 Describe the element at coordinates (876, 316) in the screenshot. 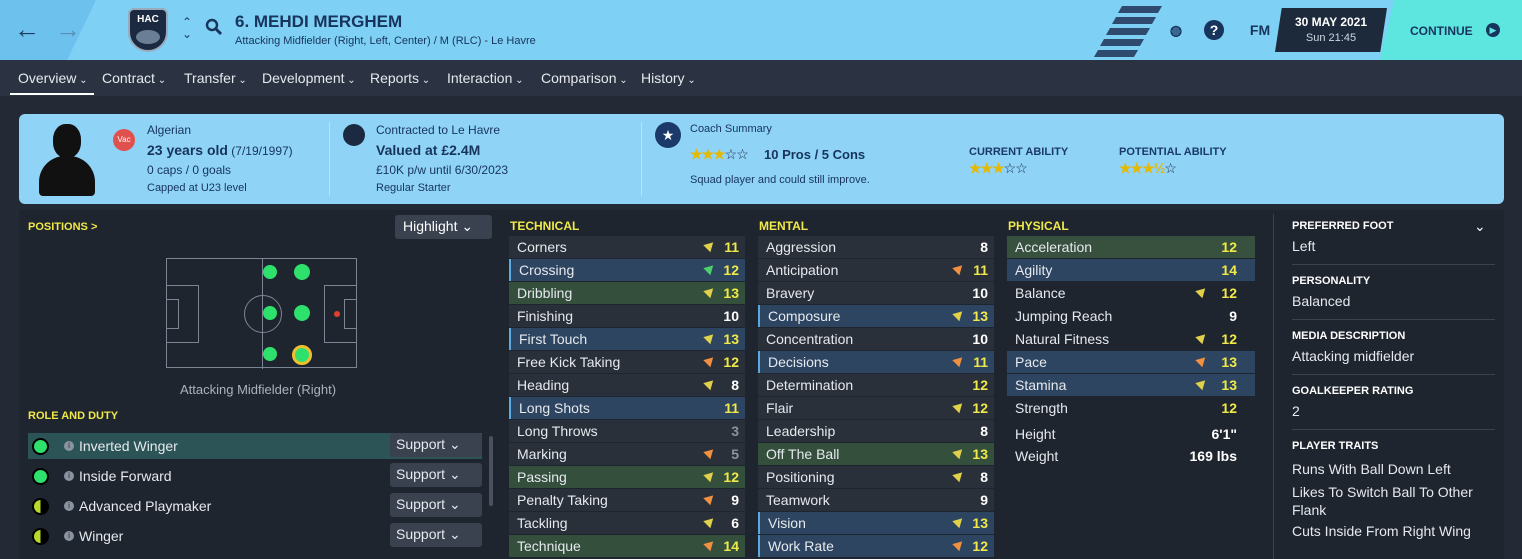

I see `attr-row: Composure 13` at that location.